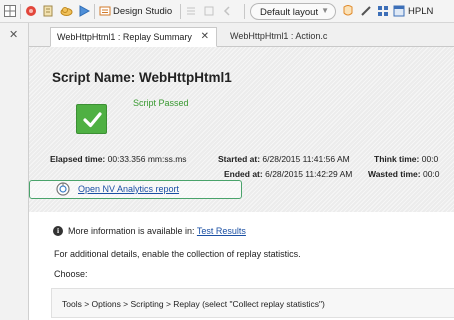  What do you see at coordinates (63, 189) in the screenshot?
I see `nv-analytics-icon` at bounding box center [63, 189].